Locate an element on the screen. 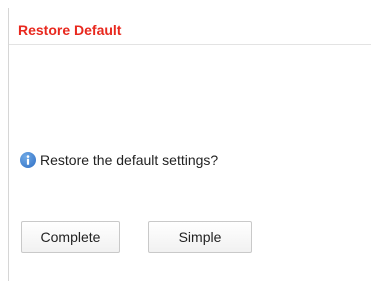 The image size is (371, 281). confirmation-text: Restore the default settings? is located at coordinates (129, 160).